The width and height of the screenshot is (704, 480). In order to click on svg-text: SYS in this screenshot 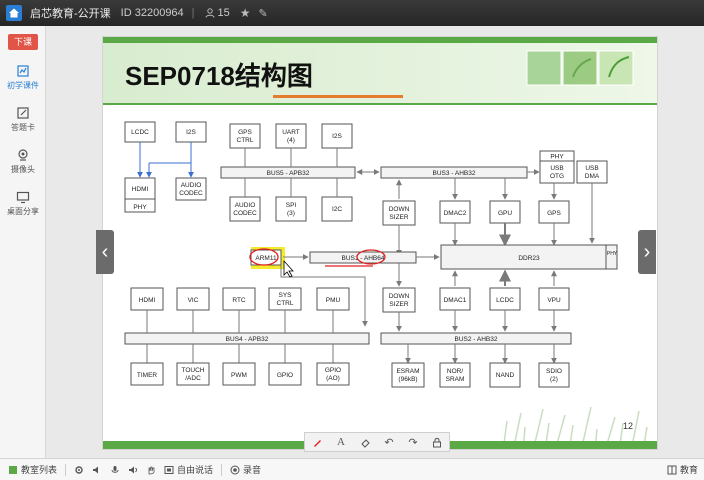, I will do `click(285, 295)`.